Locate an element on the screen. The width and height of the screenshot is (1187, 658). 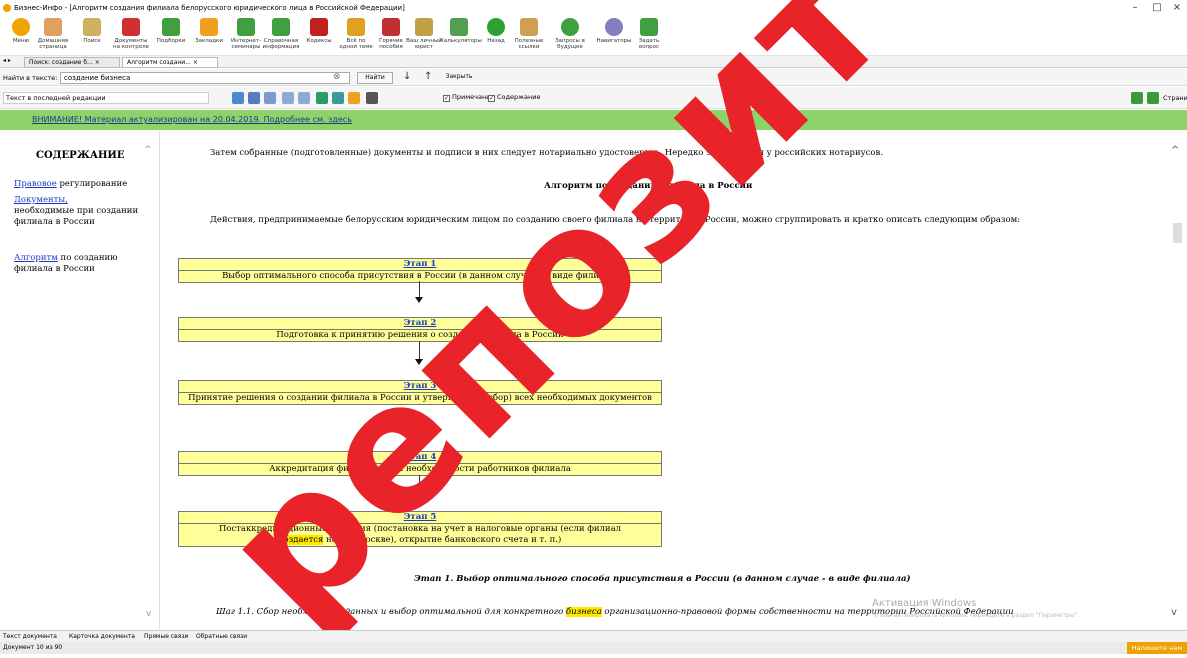
search-highlight: бизнеса is located at coordinates (583, 612).